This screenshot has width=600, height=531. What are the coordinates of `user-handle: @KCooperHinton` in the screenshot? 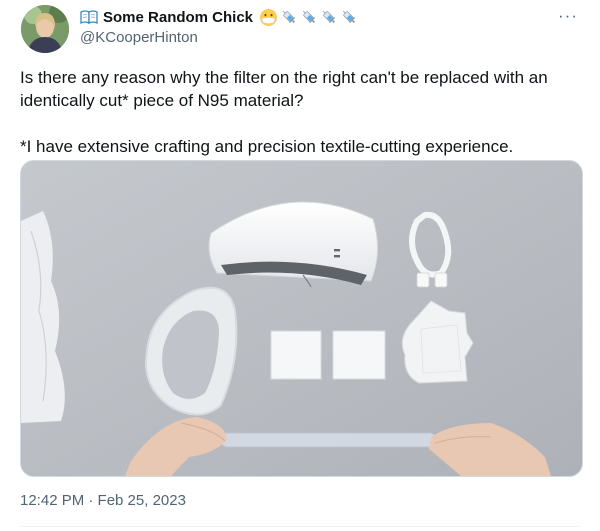 It's located at (330, 37).